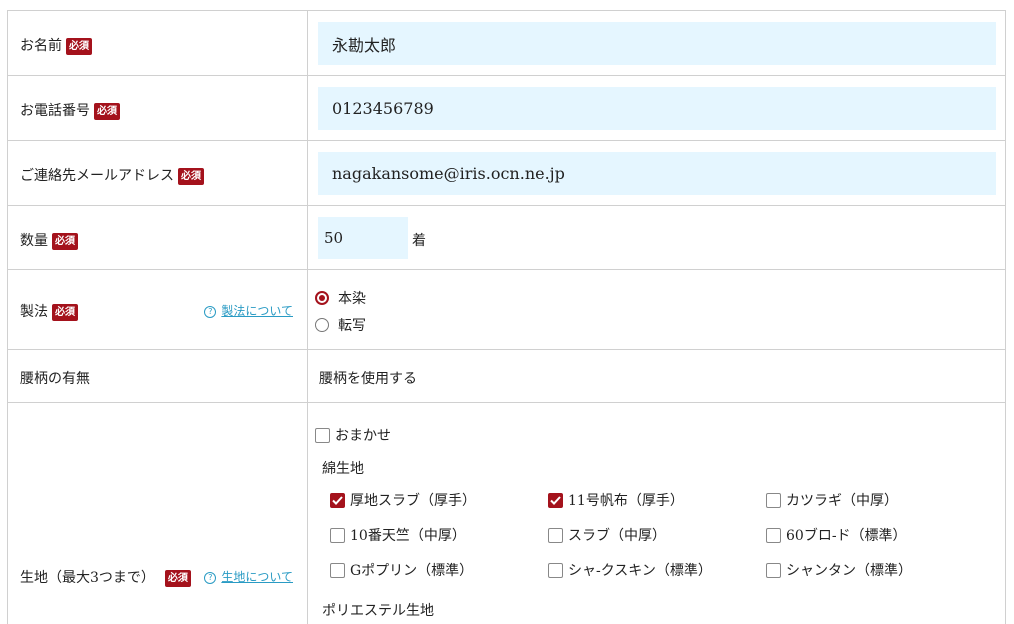 Image resolution: width=1014 pixels, height=624 pixels. I want to click on name-label-text: お名前, so click(41, 46).